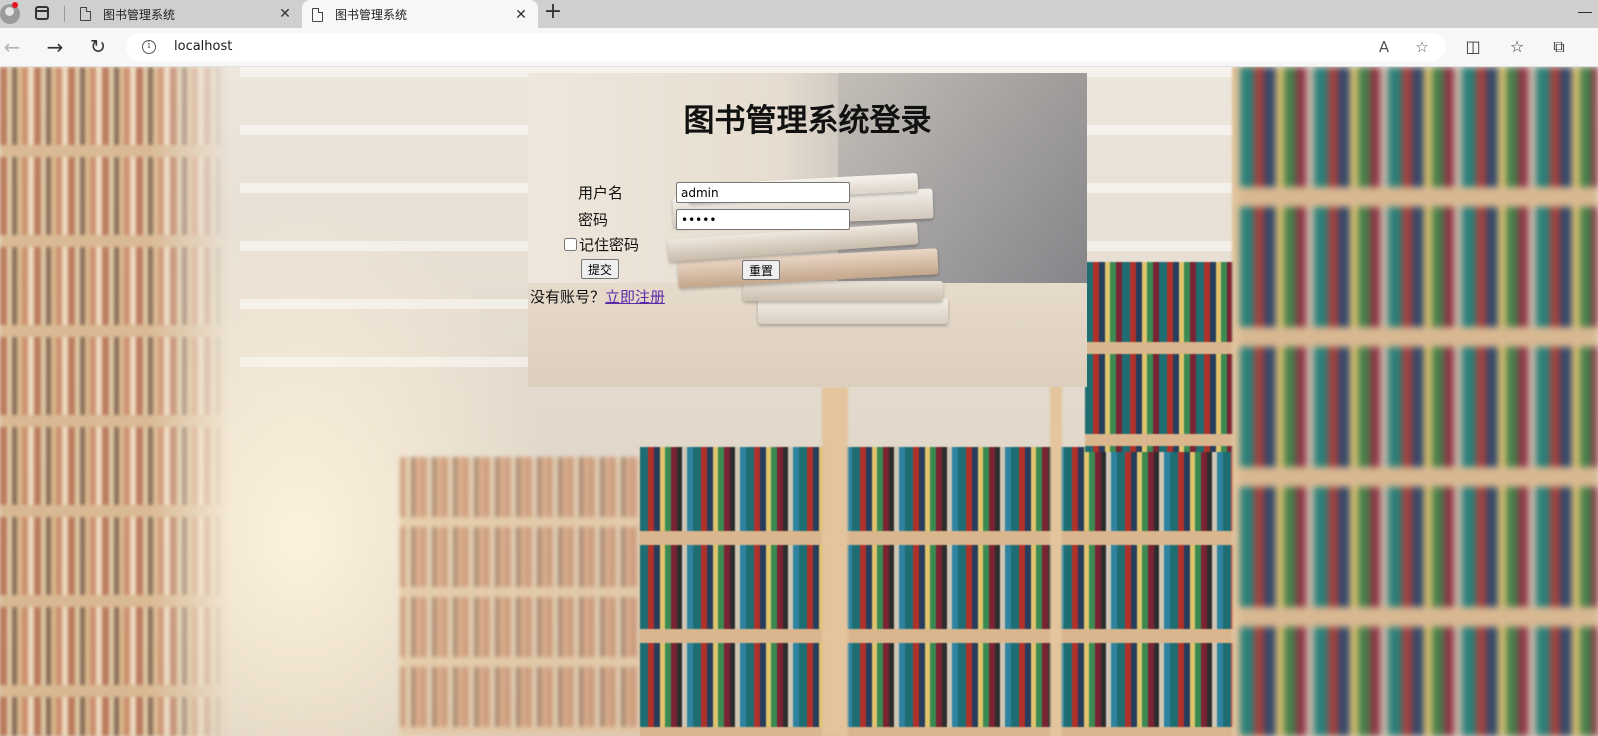 The image size is (1598, 736). Describe the element at coordinates (1422, 47) in the screenshot. I see `favorite-star-icon: ☆` at that location.